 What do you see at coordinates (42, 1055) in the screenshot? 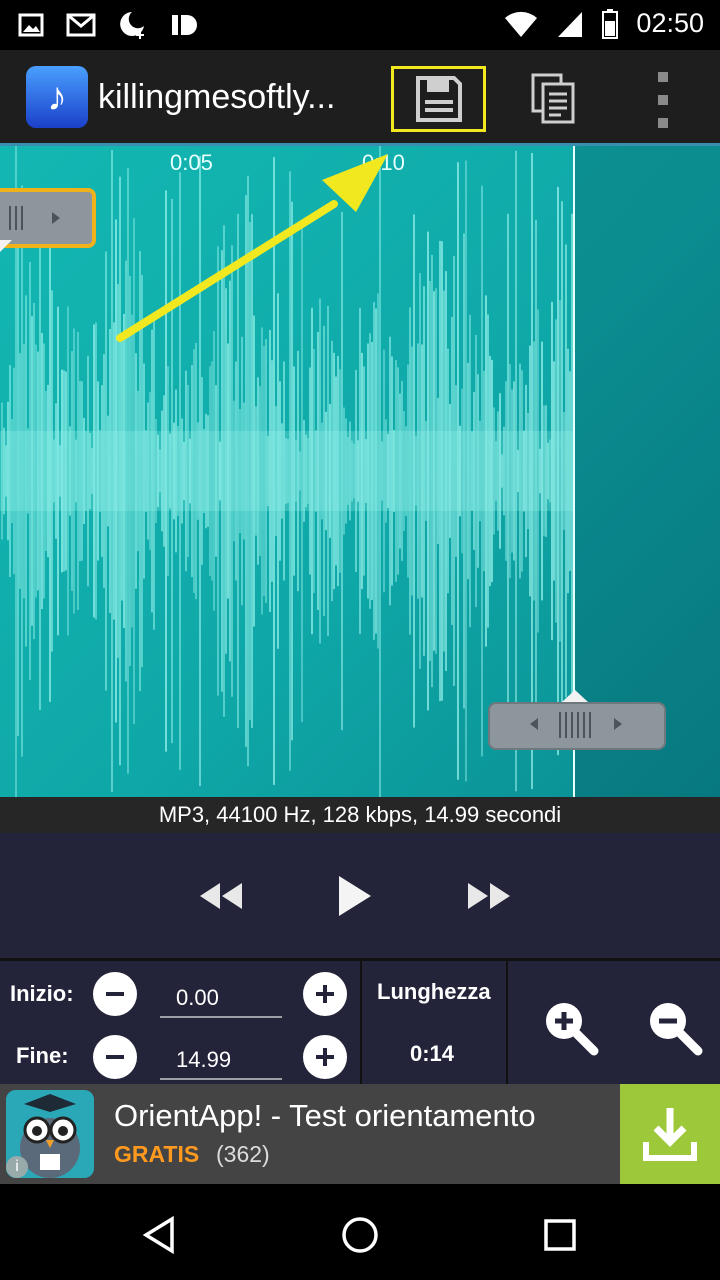
I see `end-label: Fine:` at bounding box center [42, 1055].